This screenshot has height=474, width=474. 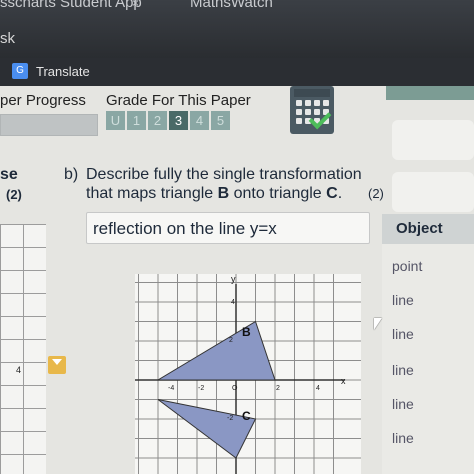 I want to click on triangle-b-label: B, so click(x=246, y=332).